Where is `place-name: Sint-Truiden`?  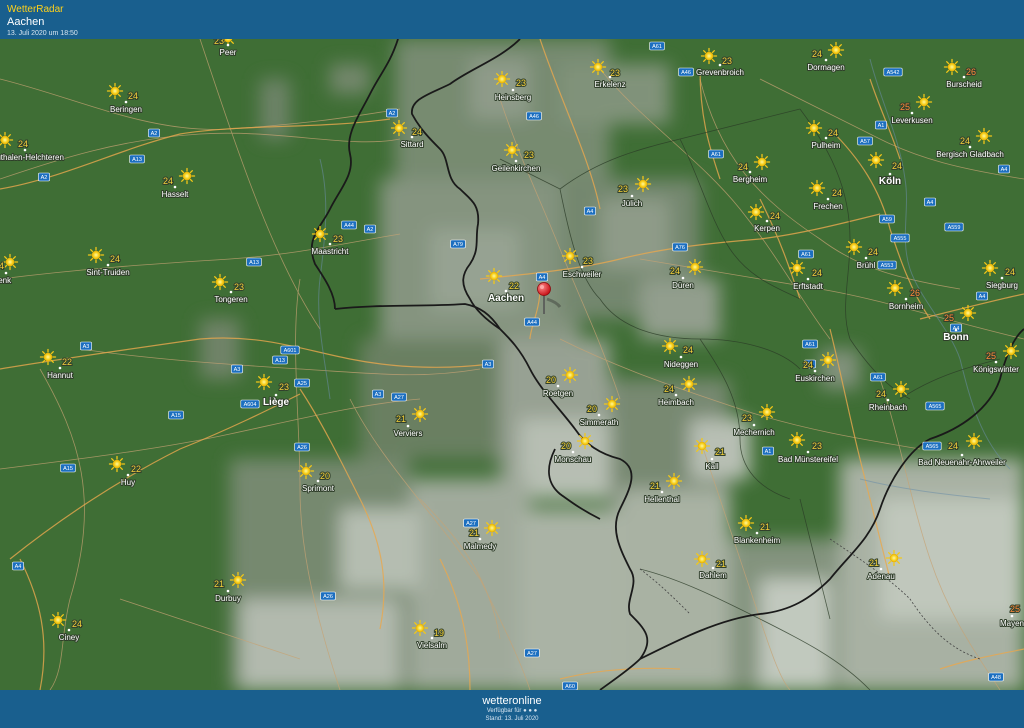
place-name: Sint-Truiden is located at coordinates (107, 272).